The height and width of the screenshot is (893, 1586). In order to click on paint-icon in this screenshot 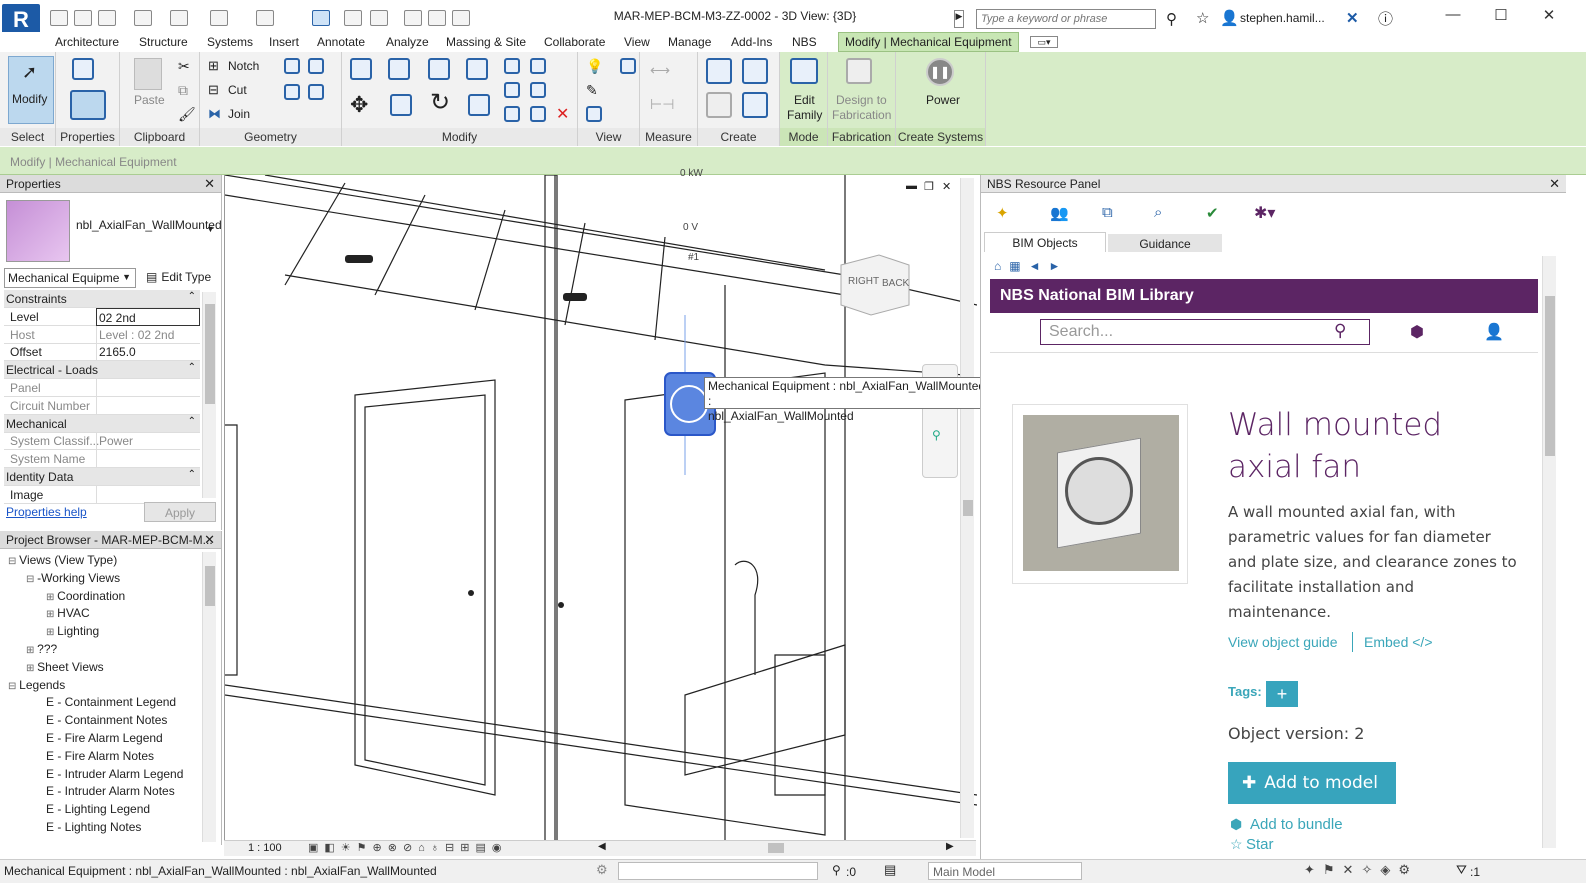, I will do `click(292, 92)`.